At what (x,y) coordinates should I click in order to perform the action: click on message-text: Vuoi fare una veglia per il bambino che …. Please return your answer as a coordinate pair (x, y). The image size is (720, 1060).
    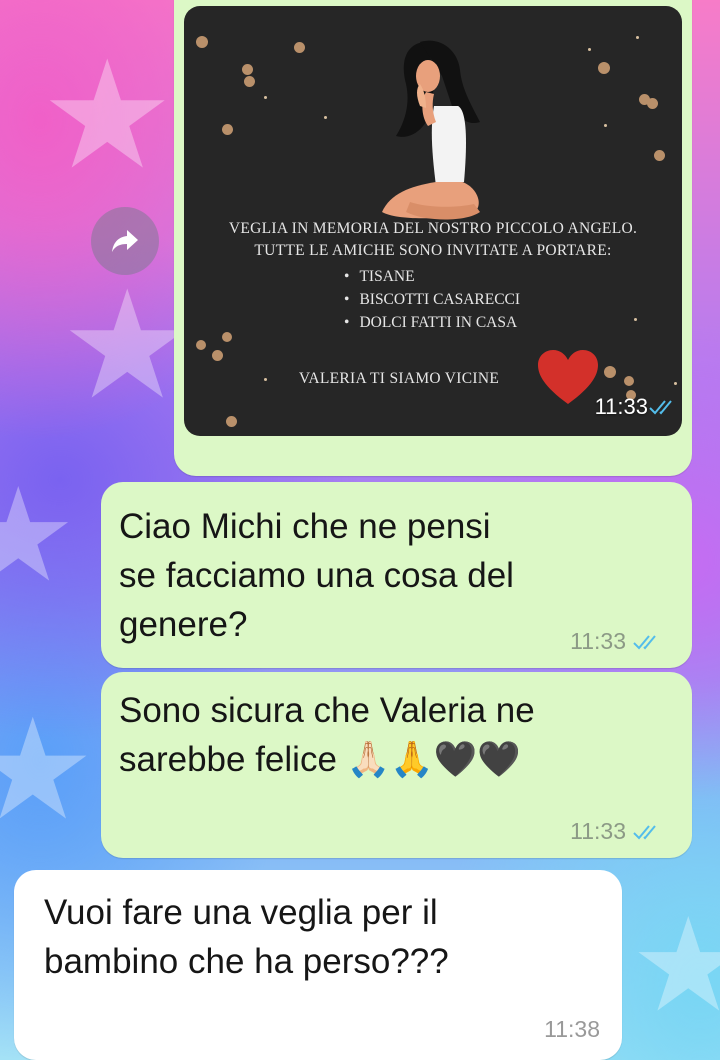
    Looking at the image, I should click on (246, 937).